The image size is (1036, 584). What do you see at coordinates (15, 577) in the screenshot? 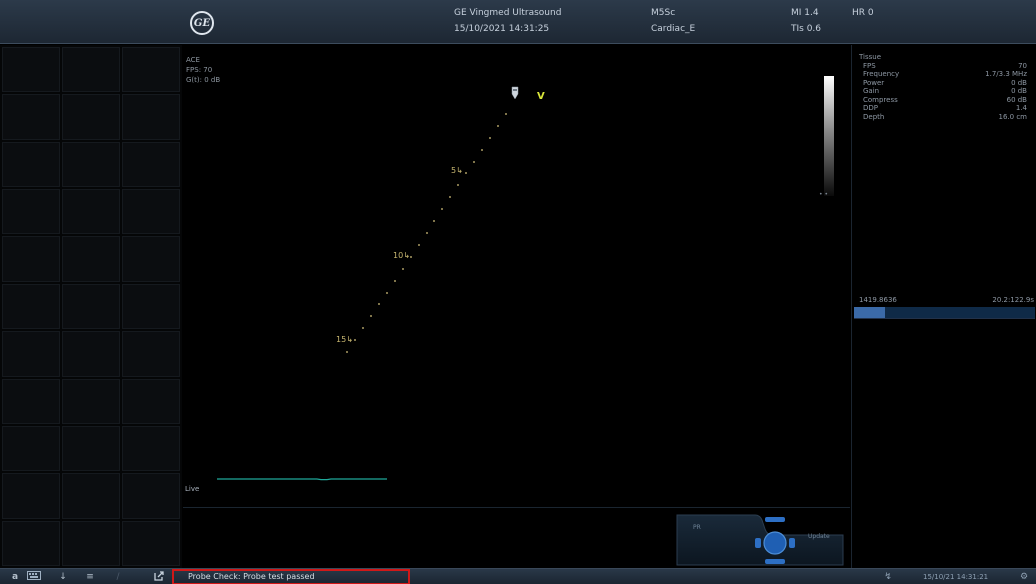
I see `a-button: a` at bounding box center [15, 577].